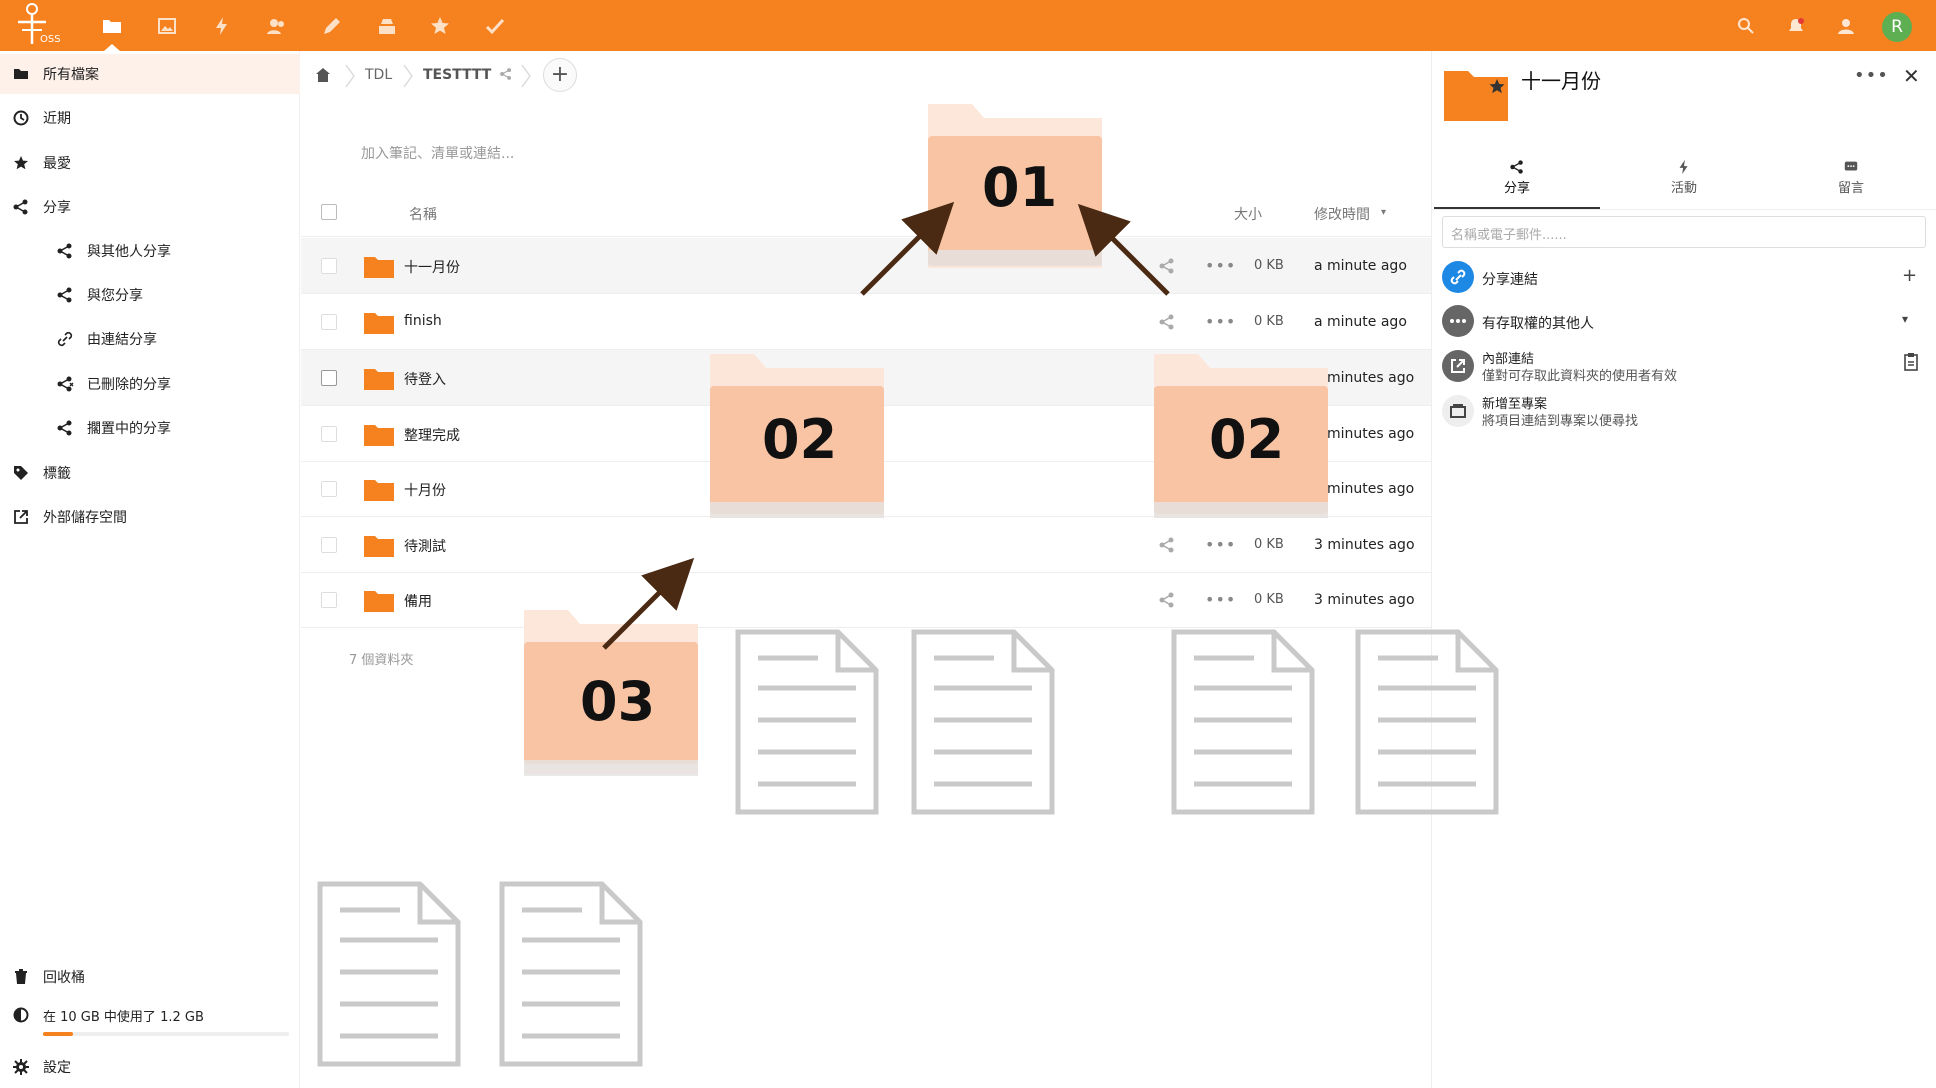  I want to click on tutorial-label-01: 01, so click(1020, 187).